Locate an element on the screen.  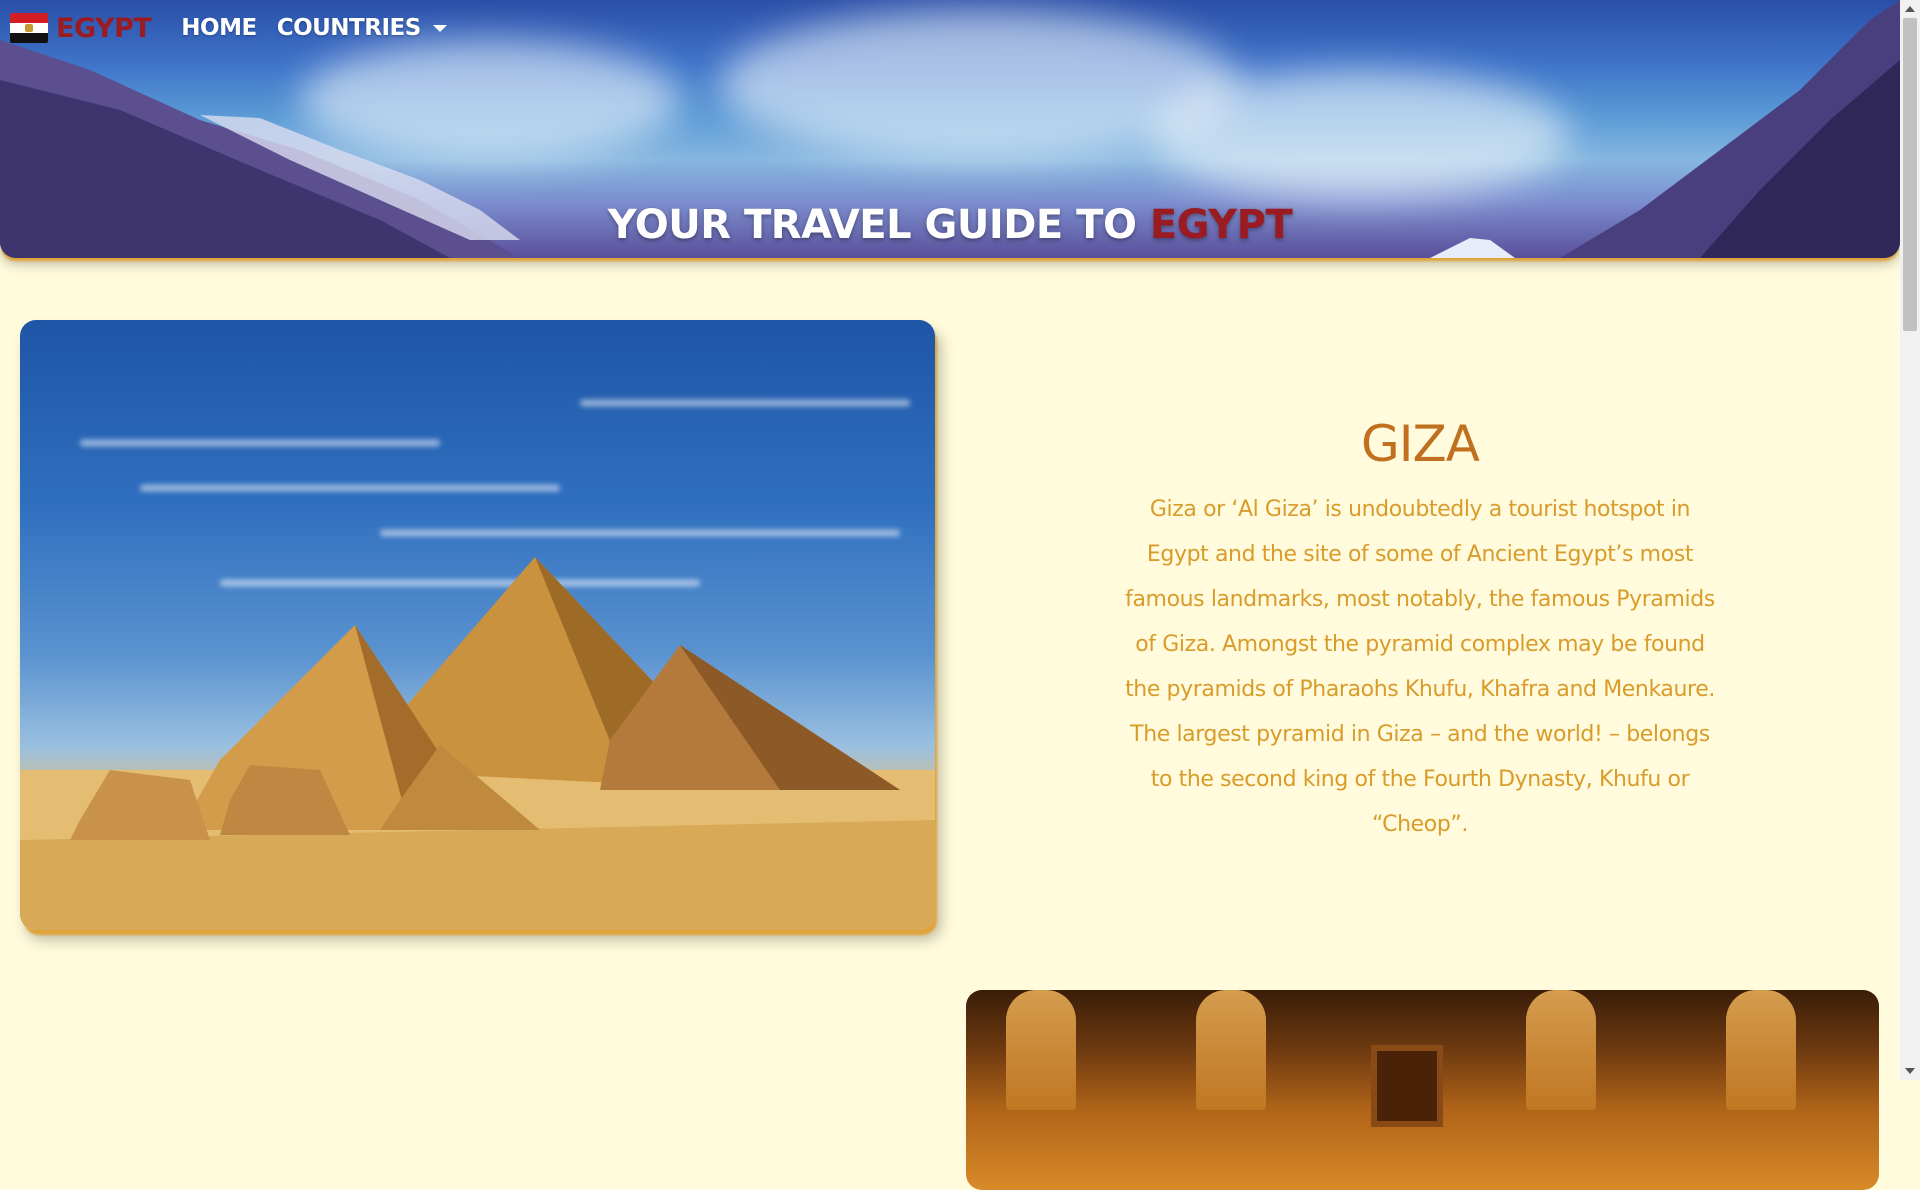
egypt-flag-icon is located at coordinates (29, 28).